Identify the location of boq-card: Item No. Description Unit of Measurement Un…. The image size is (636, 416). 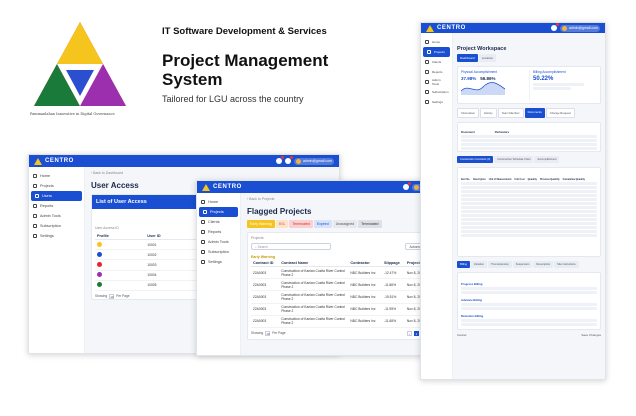
(529, 212).